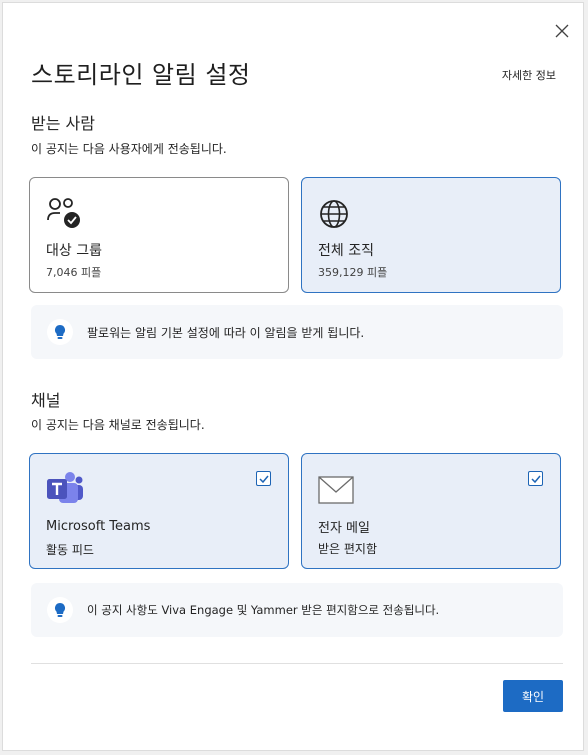  What do you see at coordinates (226, 333) in the screenshot?
I see `recipients-info-text: 팔로워는 알림 기본 설정에 따라 이 알림을 받게 됩니다.` at bounding box center [226, 333].